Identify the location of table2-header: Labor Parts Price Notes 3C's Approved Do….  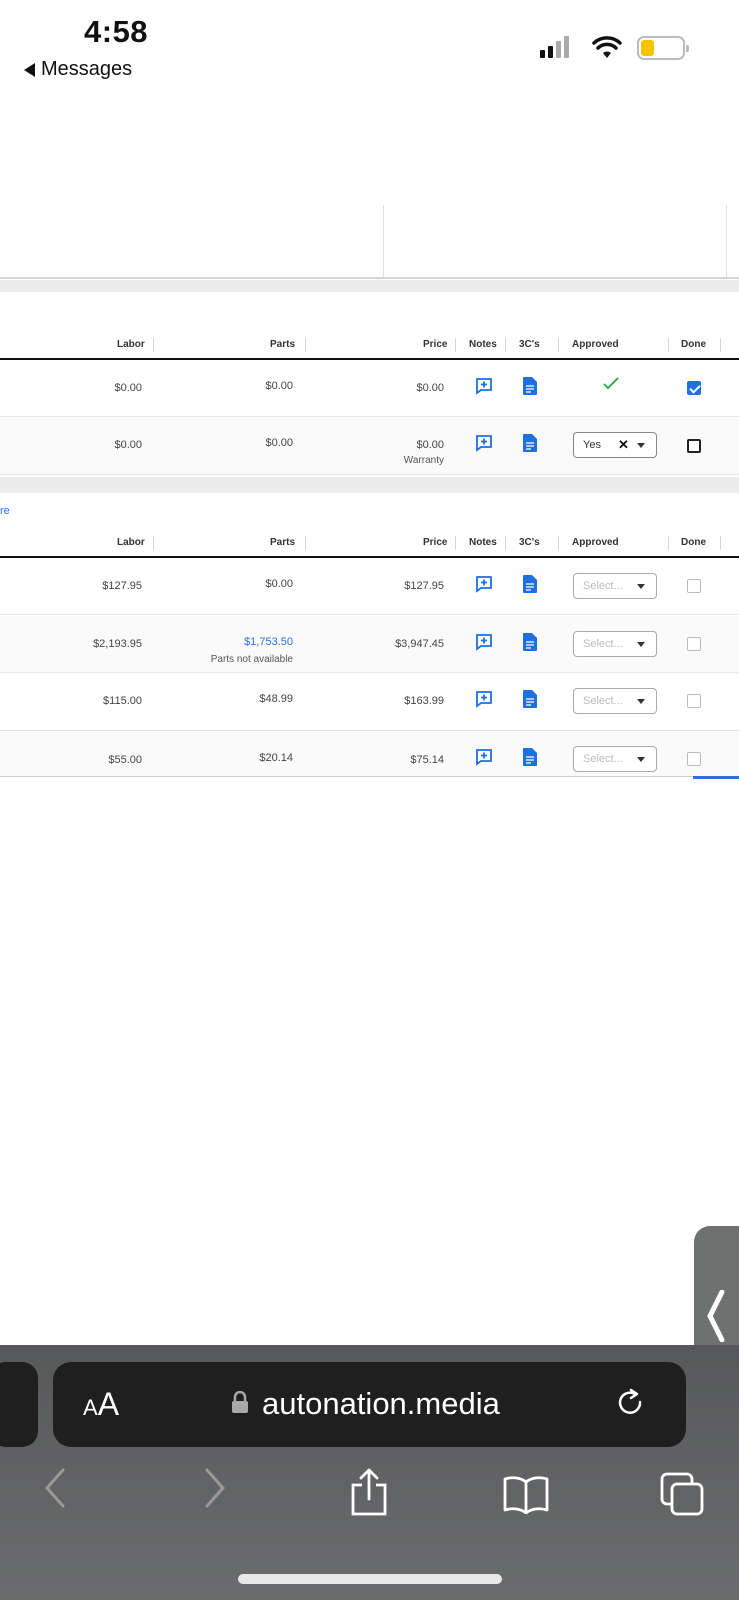
(369, 543).